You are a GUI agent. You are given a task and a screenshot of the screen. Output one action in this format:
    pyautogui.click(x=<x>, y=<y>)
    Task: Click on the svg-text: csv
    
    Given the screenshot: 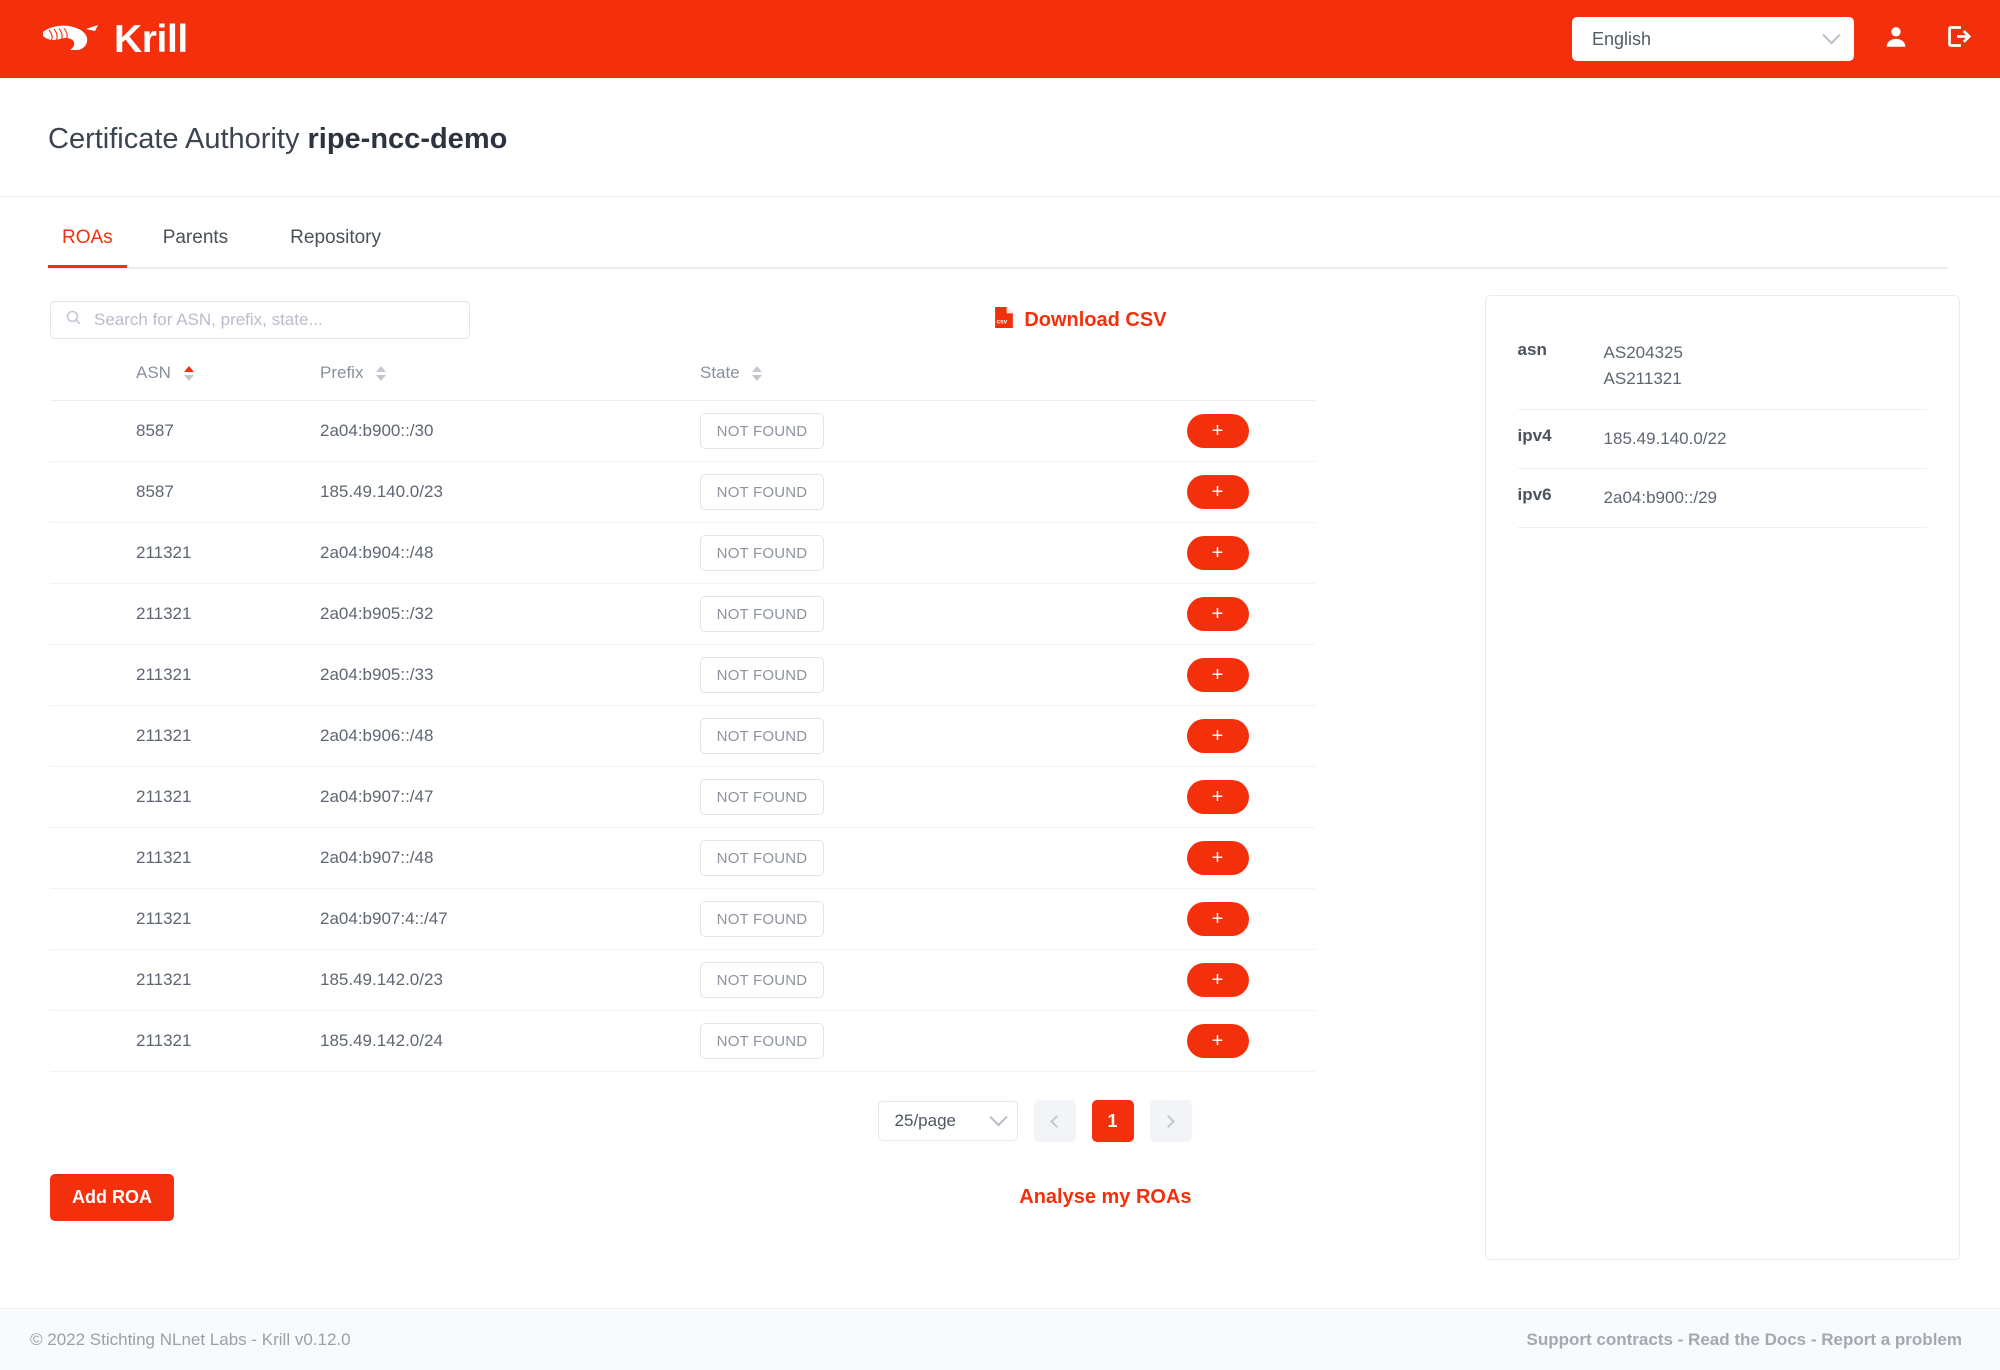 What is the action you would take?
    pyautogui.click(x=1002, y=321)
    